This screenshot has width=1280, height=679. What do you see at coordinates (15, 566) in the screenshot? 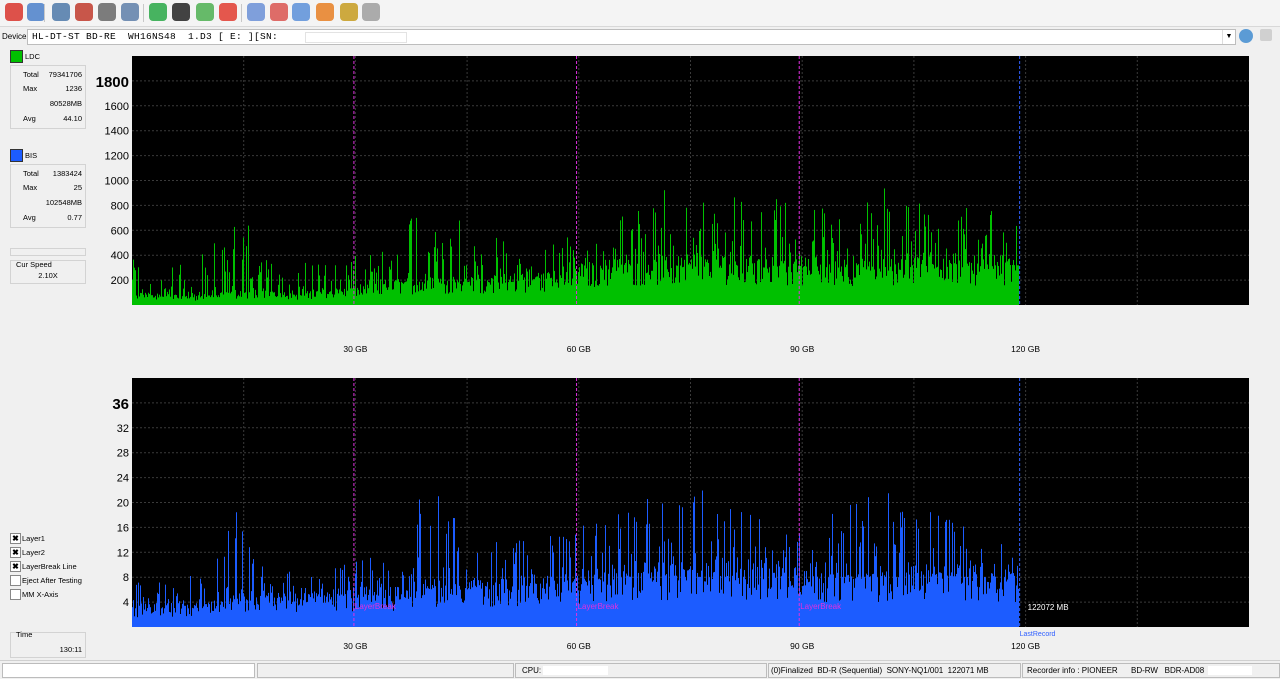
I see `option-checkbox-layerbreak-line: ✖` at bounding box center [15, 566].